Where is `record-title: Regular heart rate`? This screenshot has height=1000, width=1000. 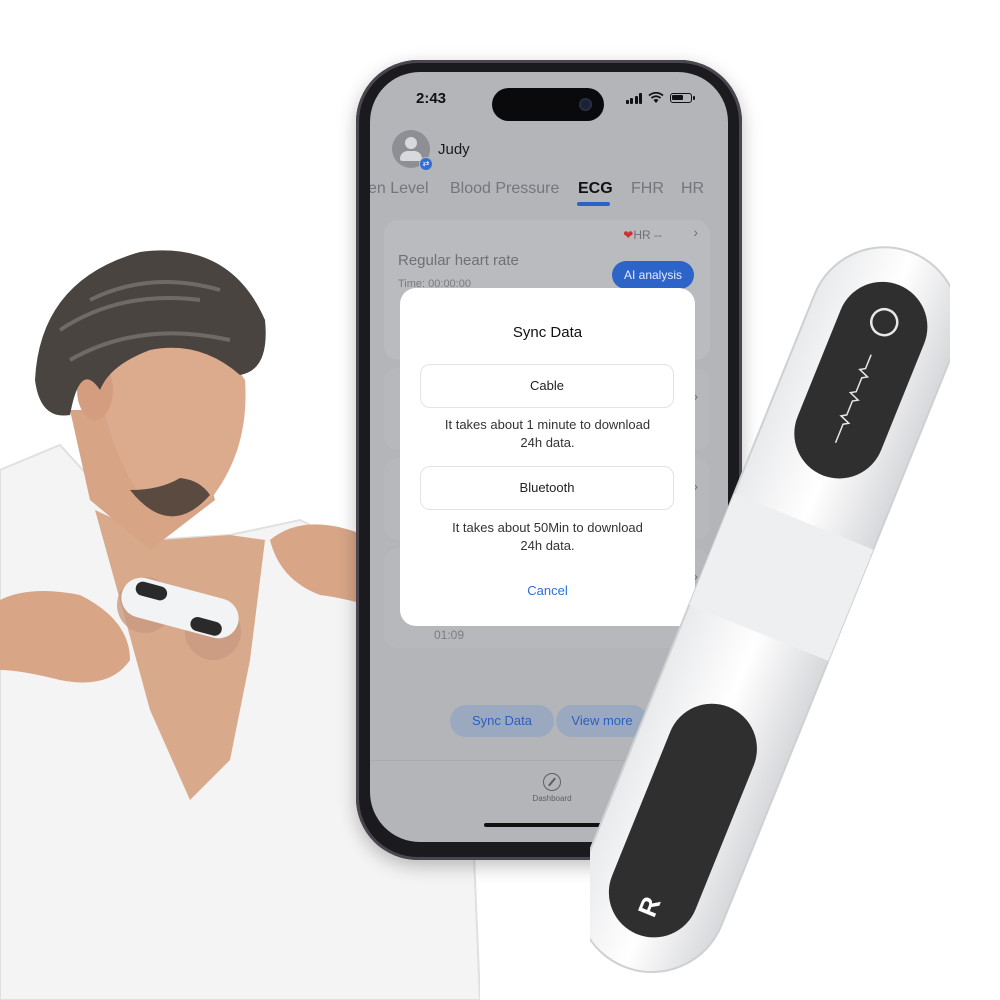 record-title: Regular heart rate is located at coordinates (458, 260).